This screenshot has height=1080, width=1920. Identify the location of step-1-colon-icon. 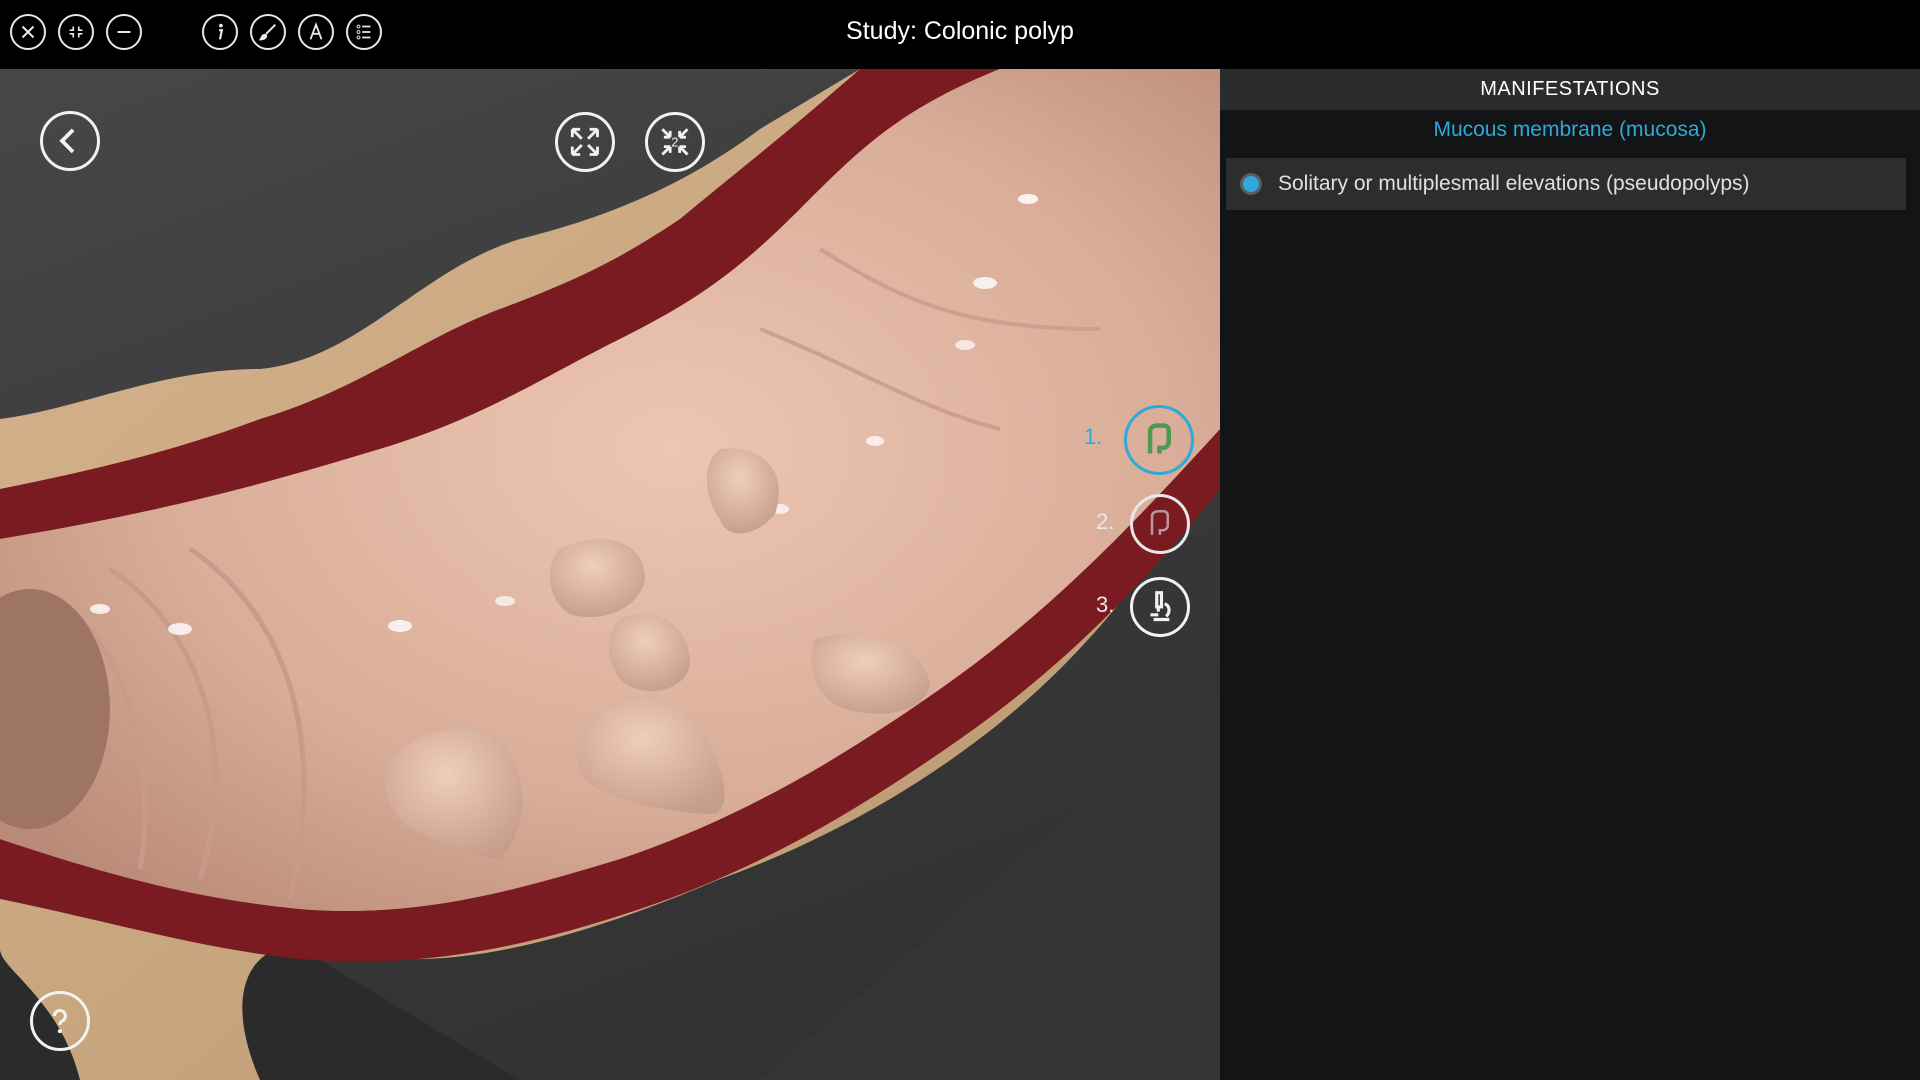
(1159, 440).